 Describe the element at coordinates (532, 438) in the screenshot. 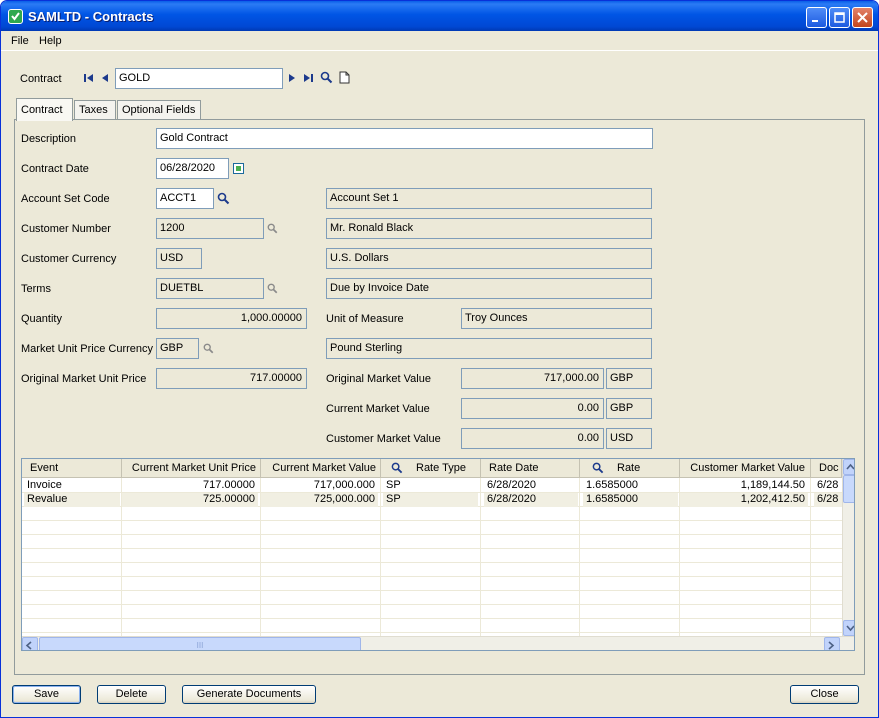

I see `customer-market-value-field: 0.00` at that location.